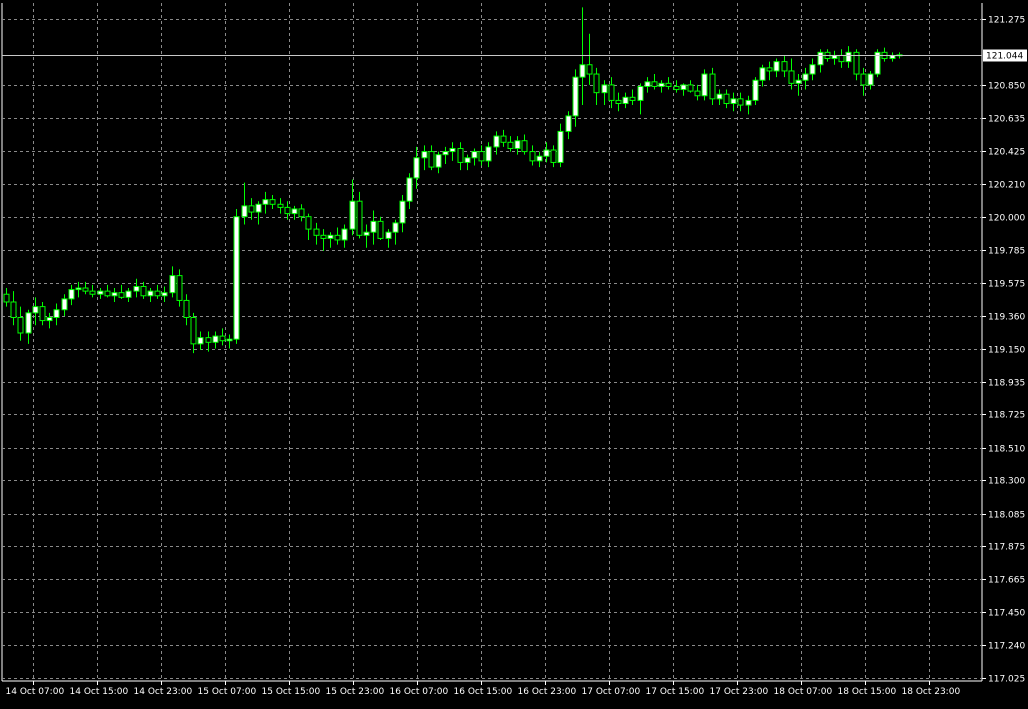 The width and height of the screenshot is (1028, 709). I want to click on y-tick-label: 119.575, so click(1006, 285).